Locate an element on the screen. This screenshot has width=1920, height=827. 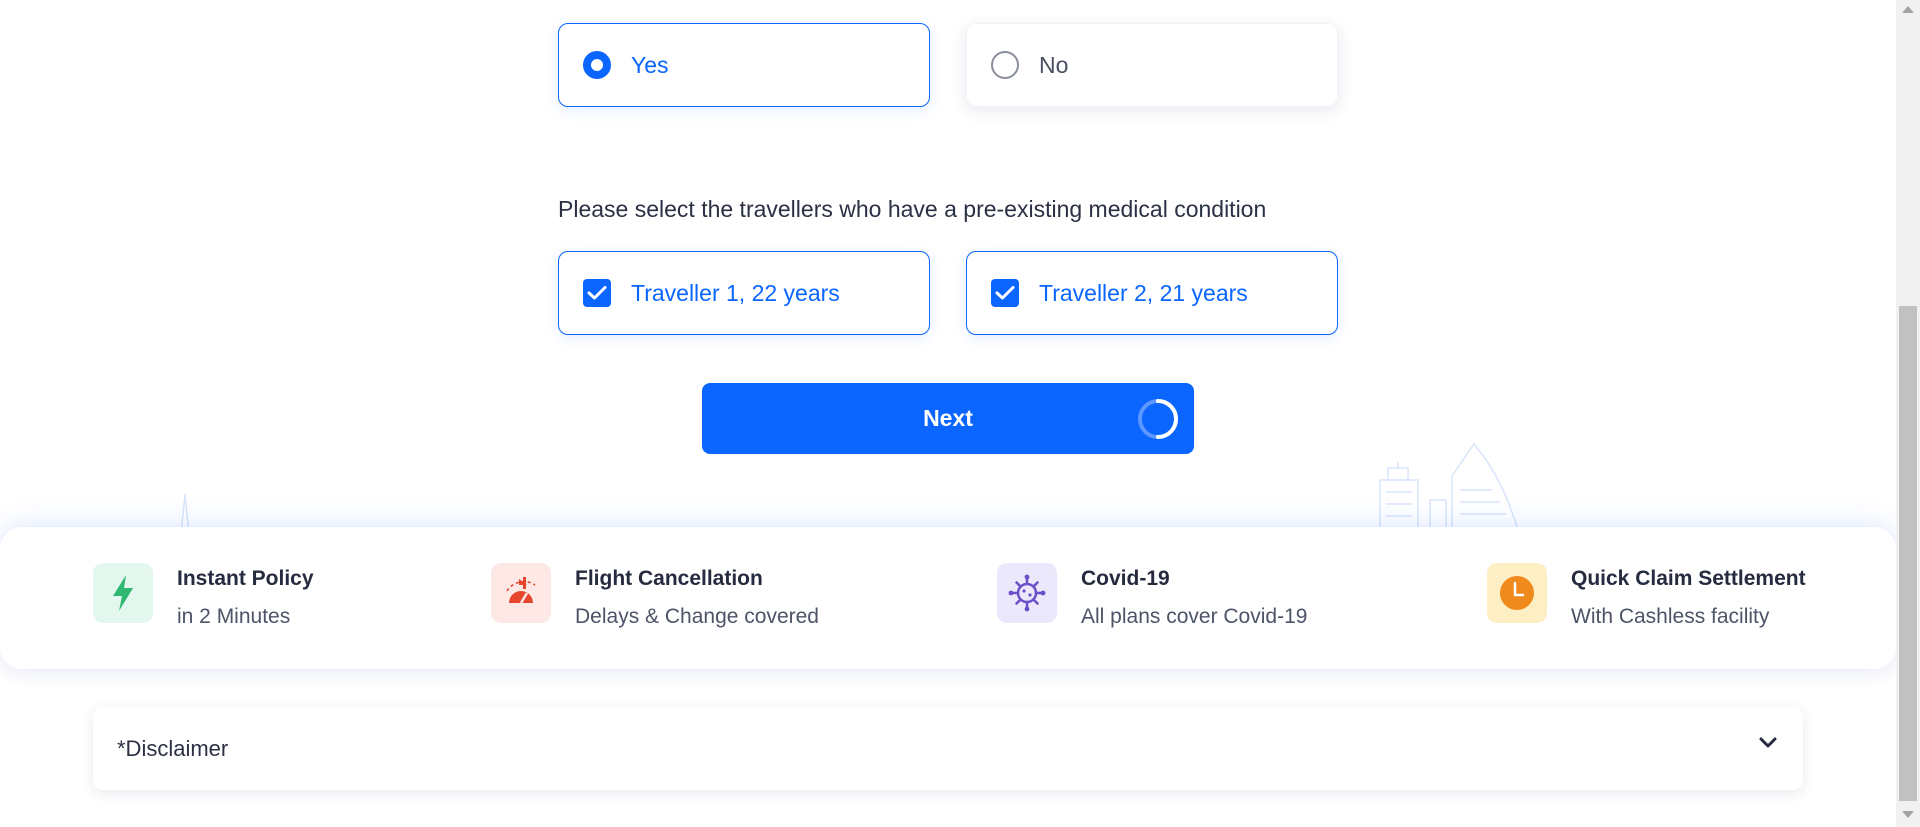
chevron-down-icon is located at coordinates (1768, 743).